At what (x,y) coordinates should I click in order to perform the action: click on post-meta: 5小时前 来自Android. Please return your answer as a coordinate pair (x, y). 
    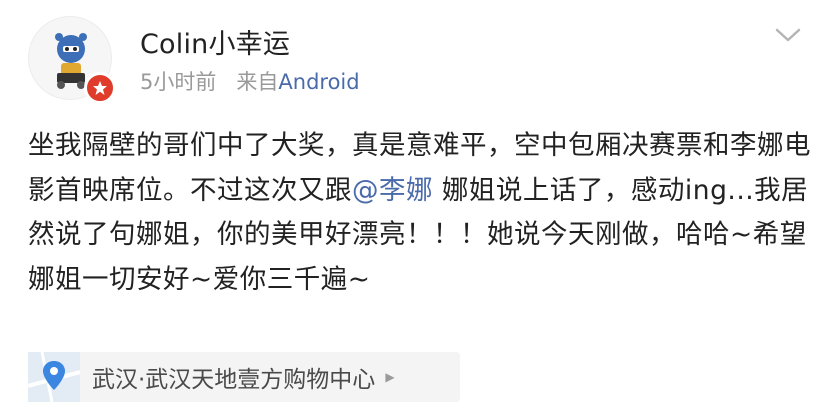
    Looking at the image, I should click on (250, 81).